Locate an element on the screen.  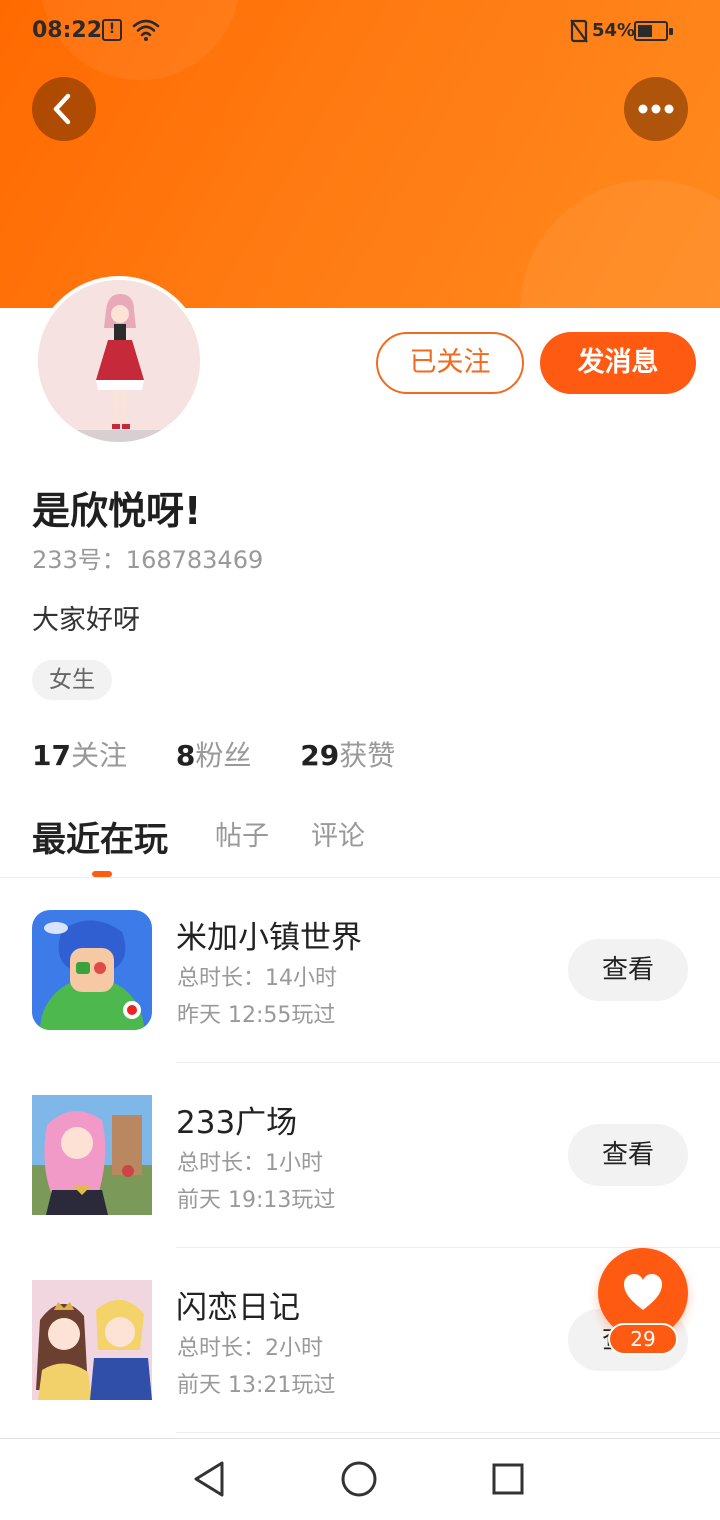
profile-stats: 17关注 8粉丝 29获赞 is located at coordinates (233, 754).